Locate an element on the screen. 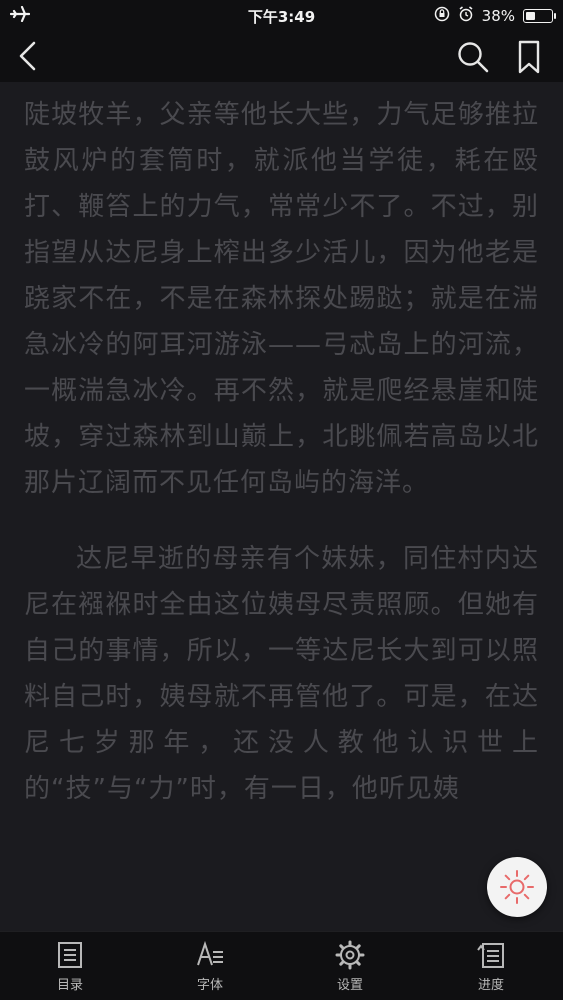  tab-label: 设置 is located at coordinates (349, 985).